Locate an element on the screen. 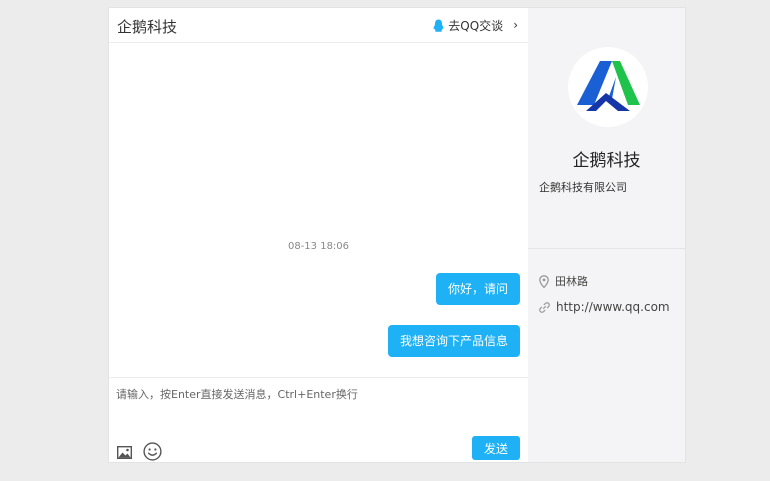  company-logo is located at coordinates (608, 87).